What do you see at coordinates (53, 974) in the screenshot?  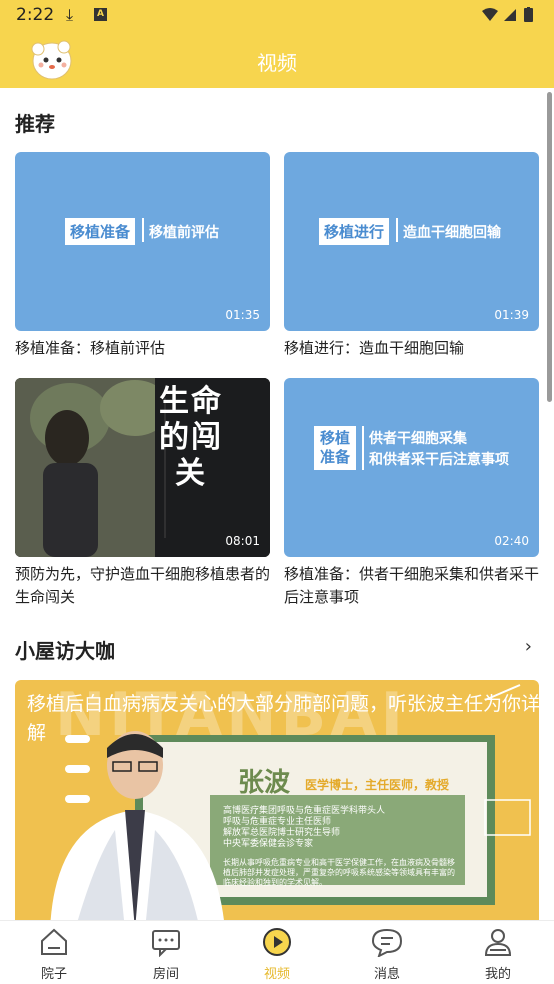 I see `nav-label: 院子` at bounding box center [53, 974].